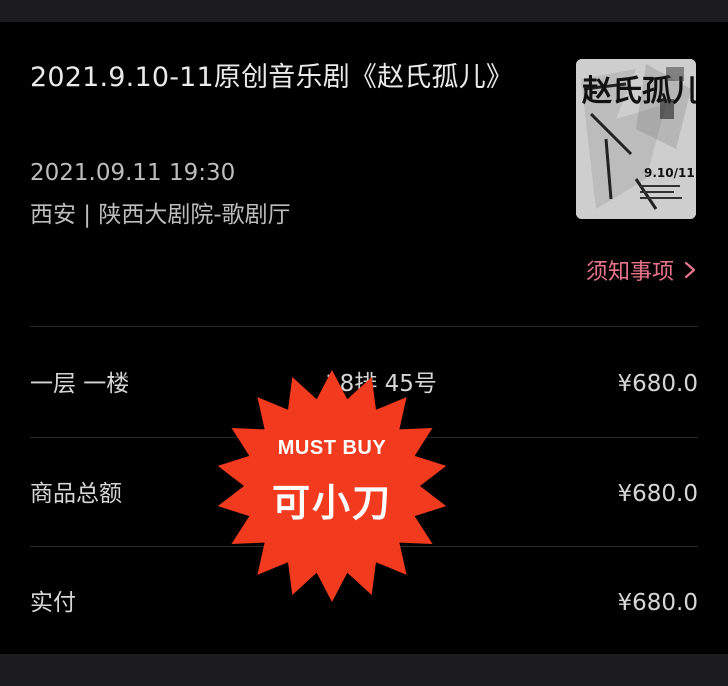 The width and height of the screenshot is (728, 686). I want to click on chevron-right-icon, so click(690, 273).